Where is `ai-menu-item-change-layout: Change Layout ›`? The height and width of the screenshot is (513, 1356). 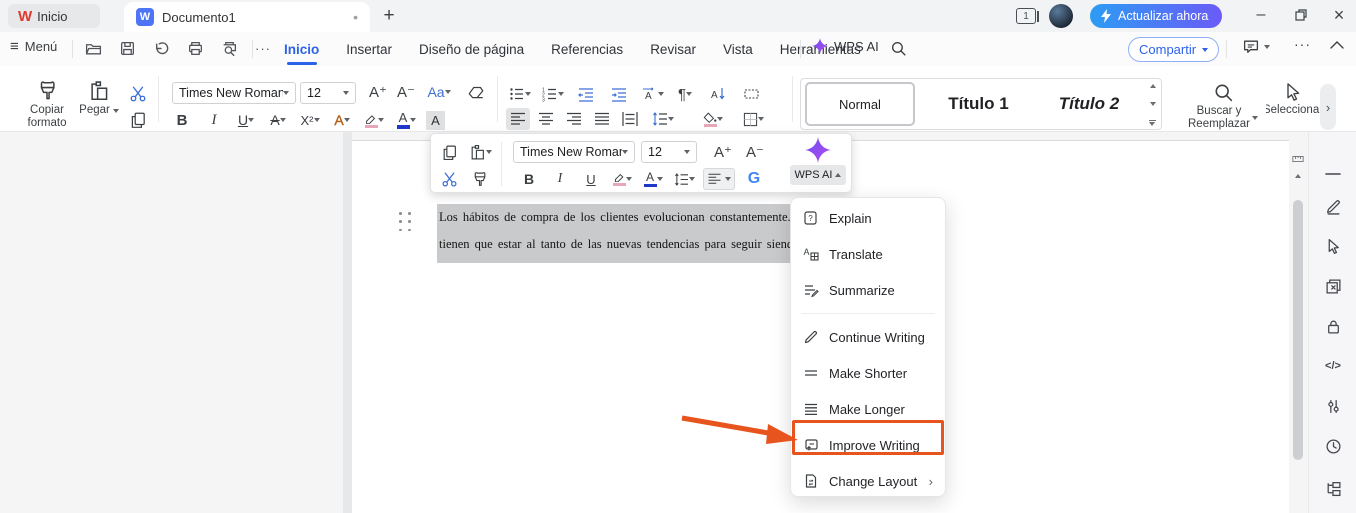
ai-menu-item-change-layout: Change Layout › is located at coordinates (868, 481).